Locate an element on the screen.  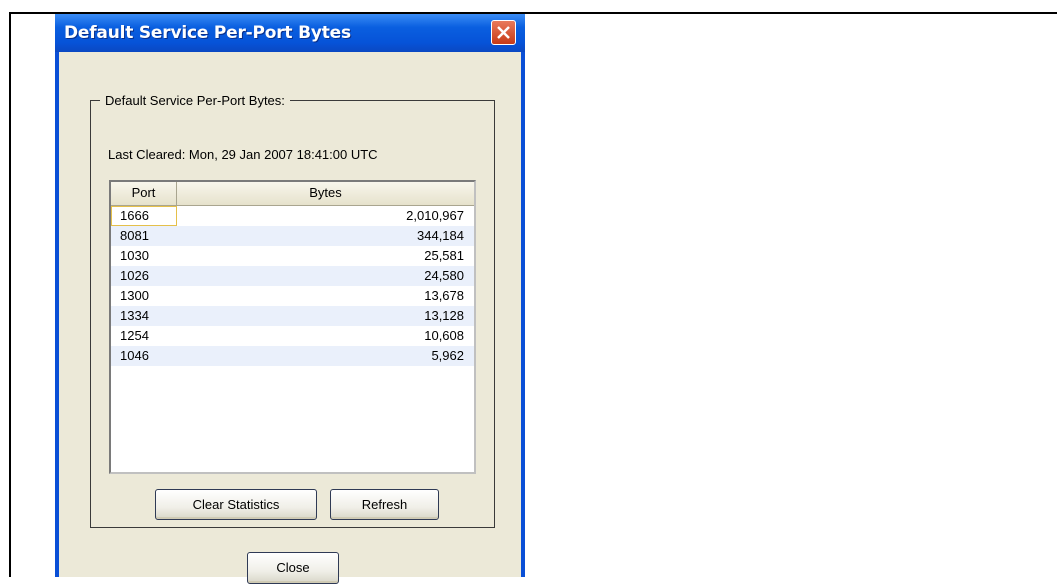
bytes-cell: 5,962 is located at coordinates (325, 356).